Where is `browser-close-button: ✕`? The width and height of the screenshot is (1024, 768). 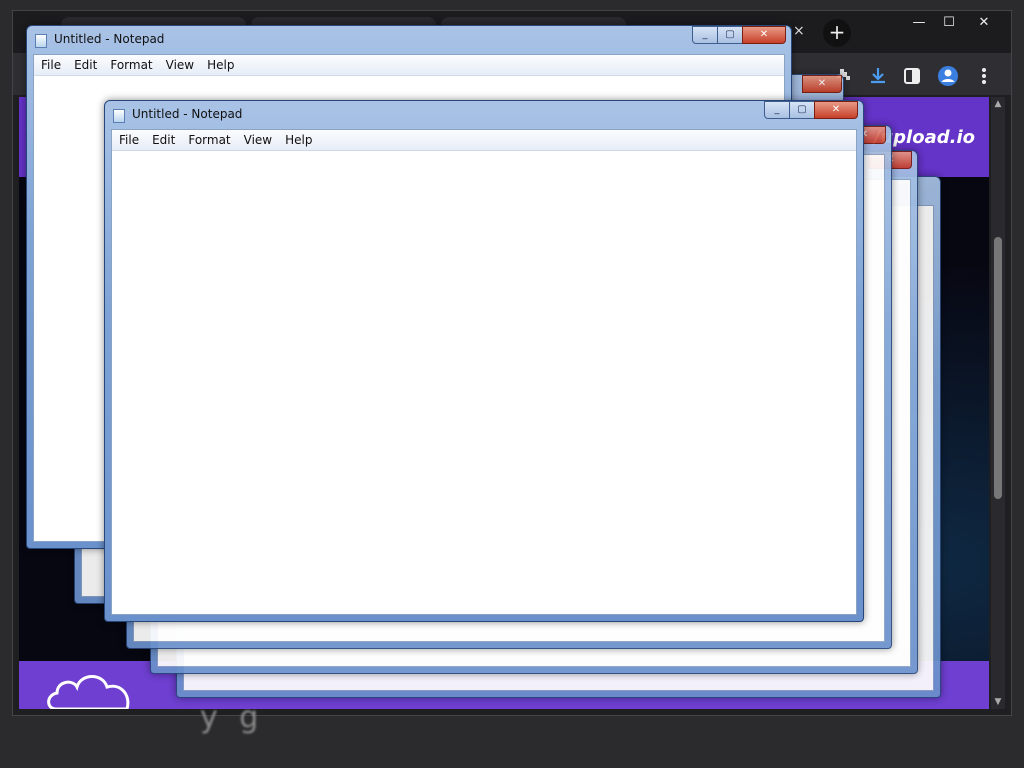 browser-close-button: ✕ is located at coordinates (984, 23).